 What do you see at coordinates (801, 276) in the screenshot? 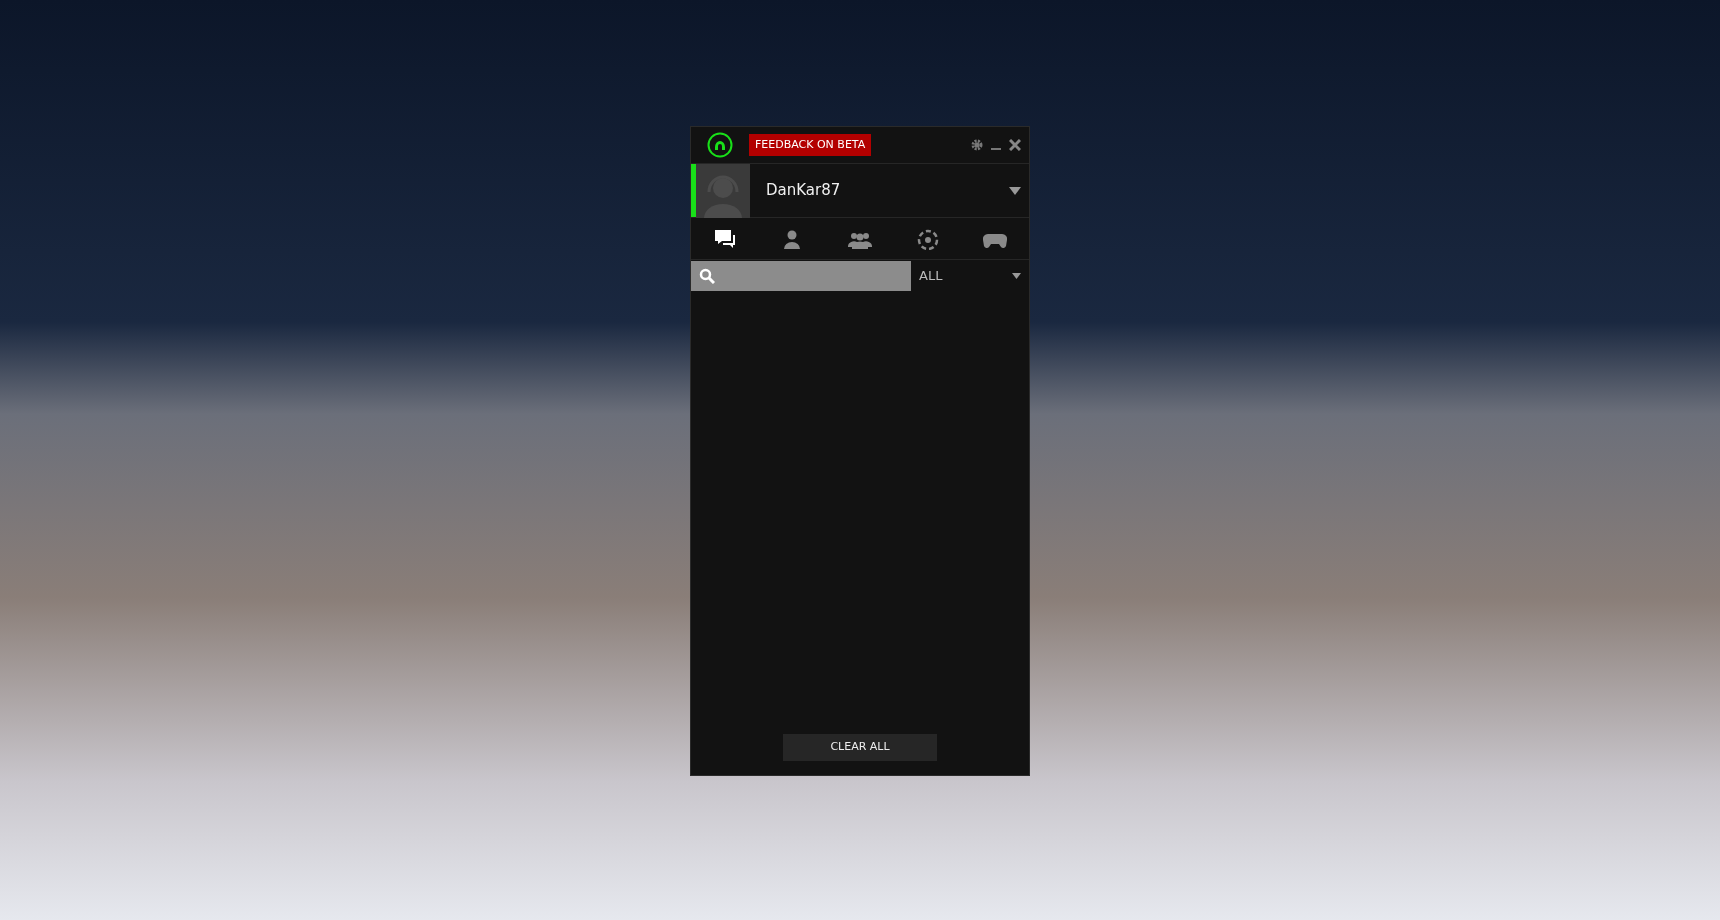
I see `search-field` at bounding box center [801, 276].